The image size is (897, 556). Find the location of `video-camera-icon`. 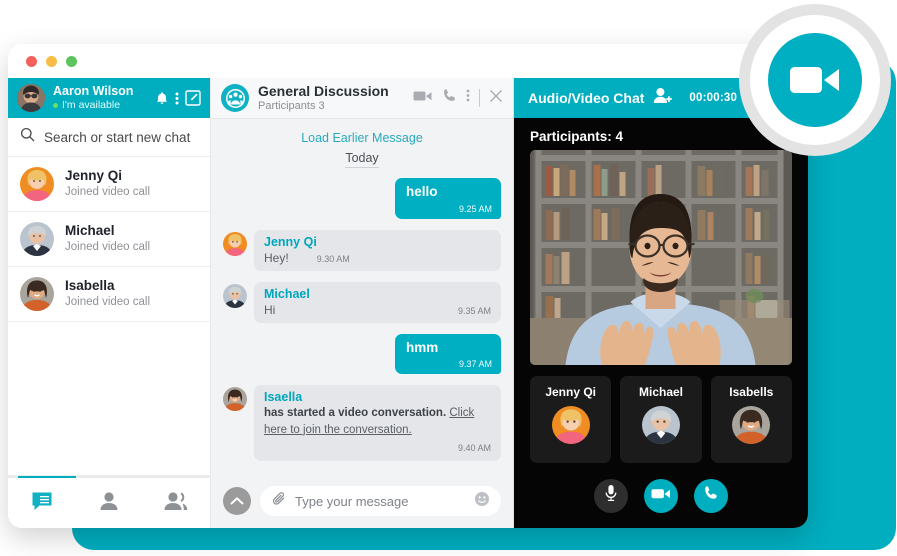

video-camera-icon is located at coordinates (815, 80).